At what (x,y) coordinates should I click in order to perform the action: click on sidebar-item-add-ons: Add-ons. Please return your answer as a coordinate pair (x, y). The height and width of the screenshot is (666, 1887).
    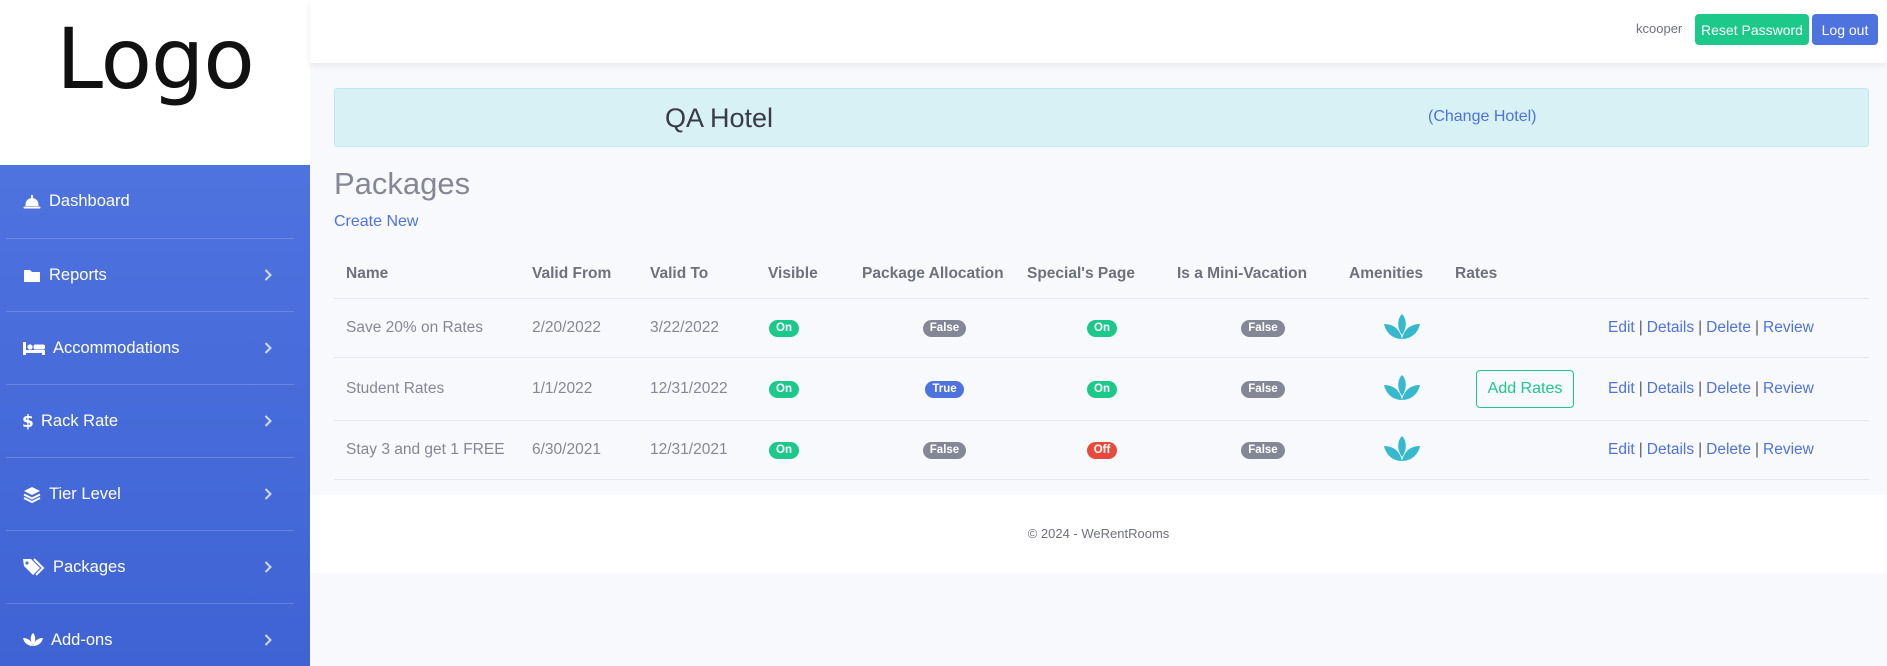
    Looking at the image, I should click on (150, 635).